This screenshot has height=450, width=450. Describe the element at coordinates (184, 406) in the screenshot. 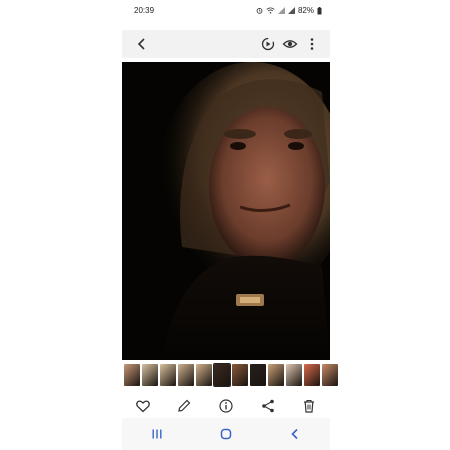

I see `edit-icon` at that location.